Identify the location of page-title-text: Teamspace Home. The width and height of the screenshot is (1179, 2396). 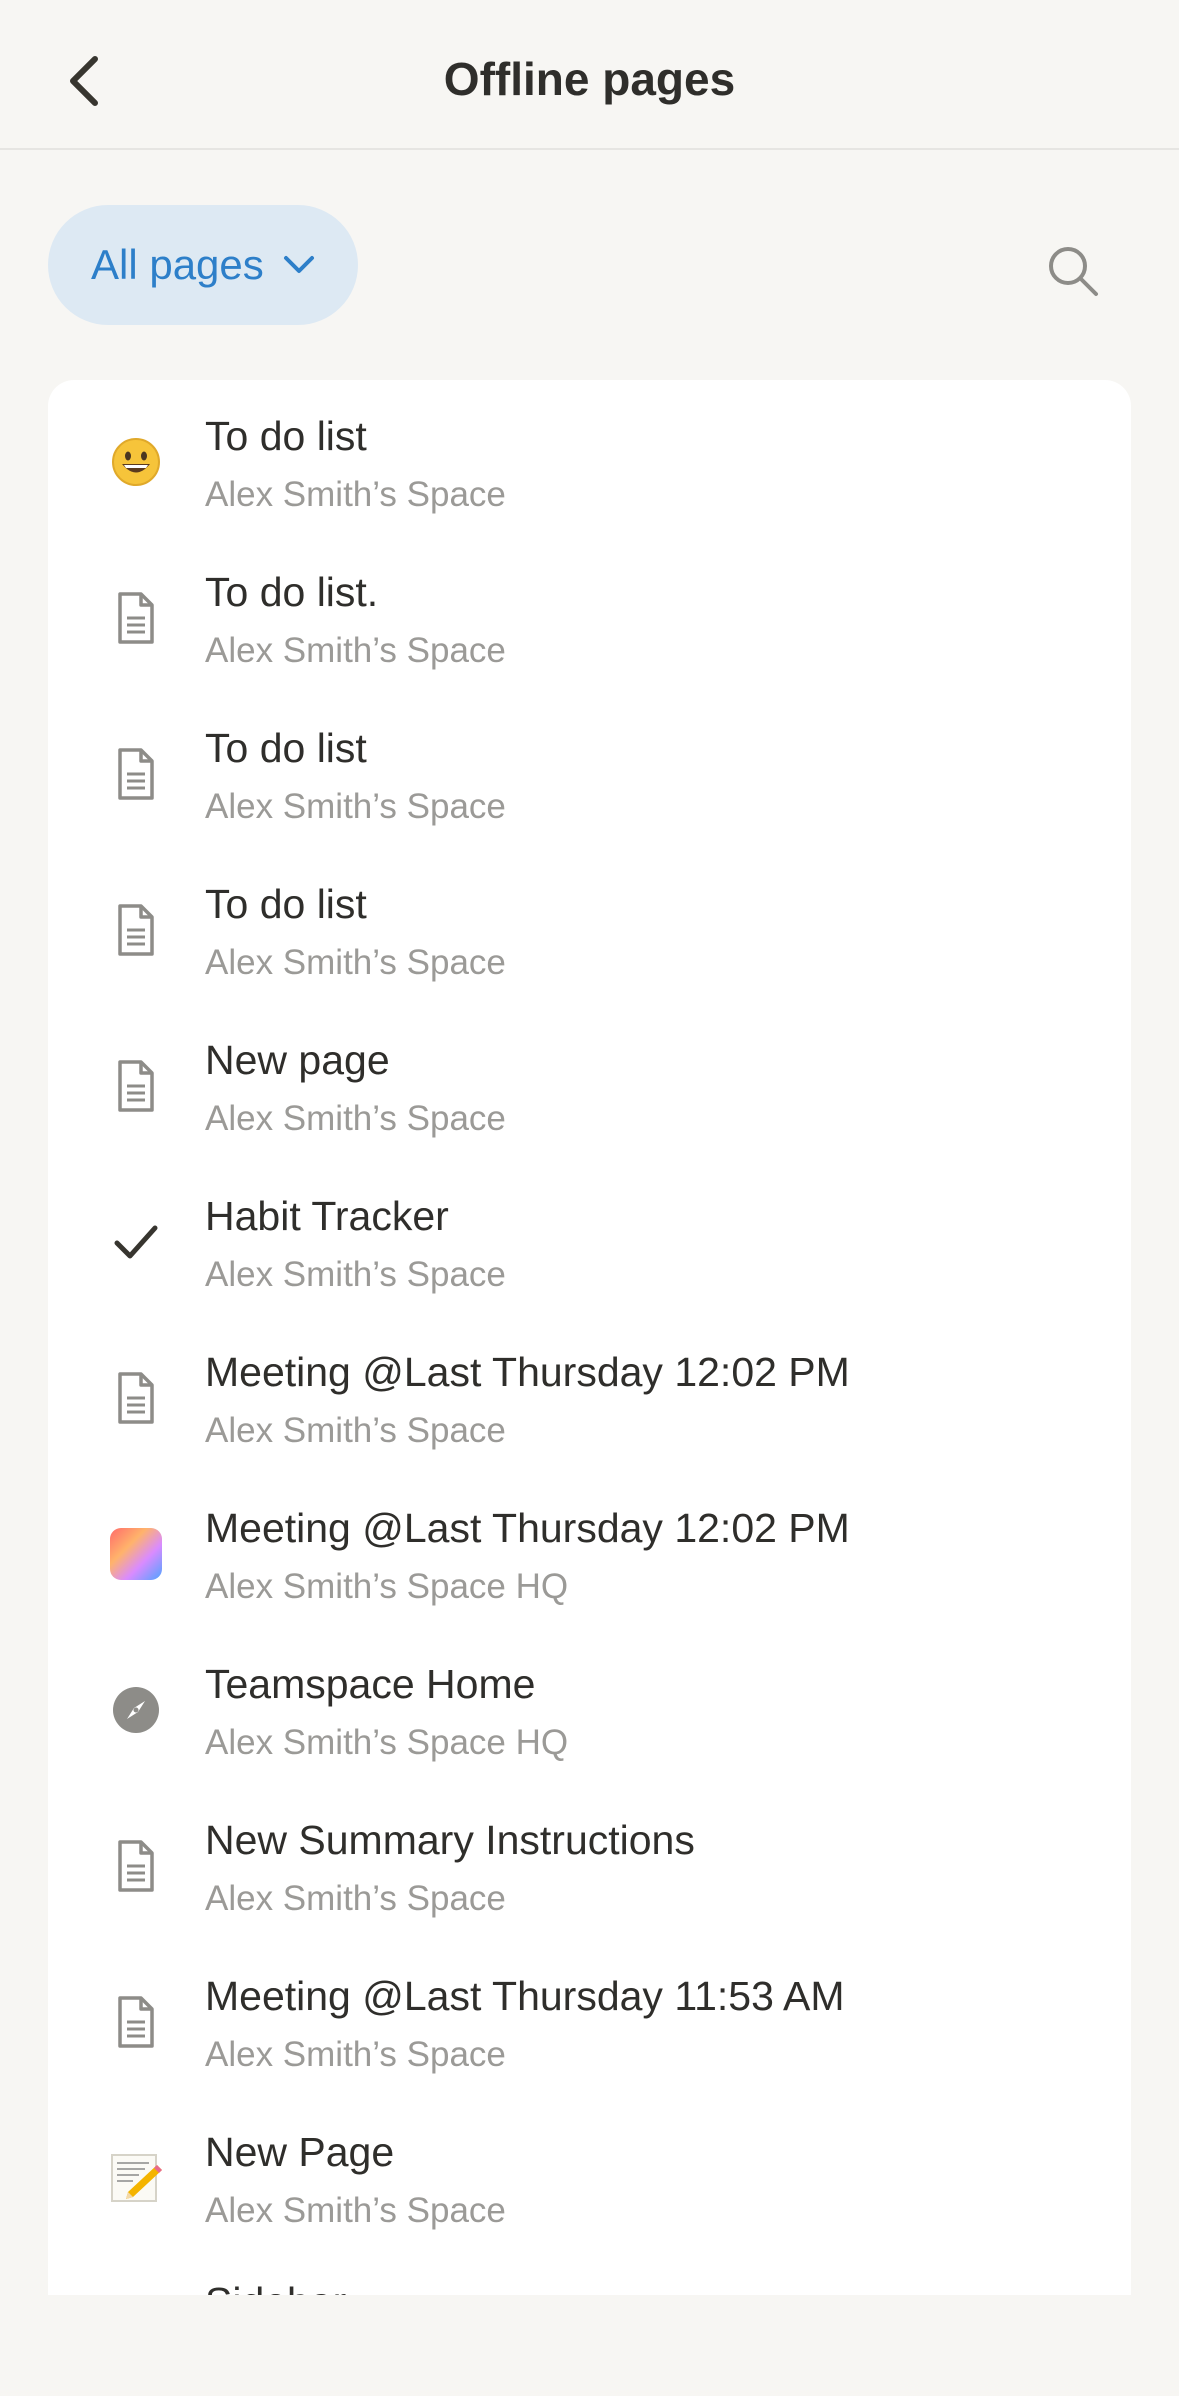
(370, 1684).